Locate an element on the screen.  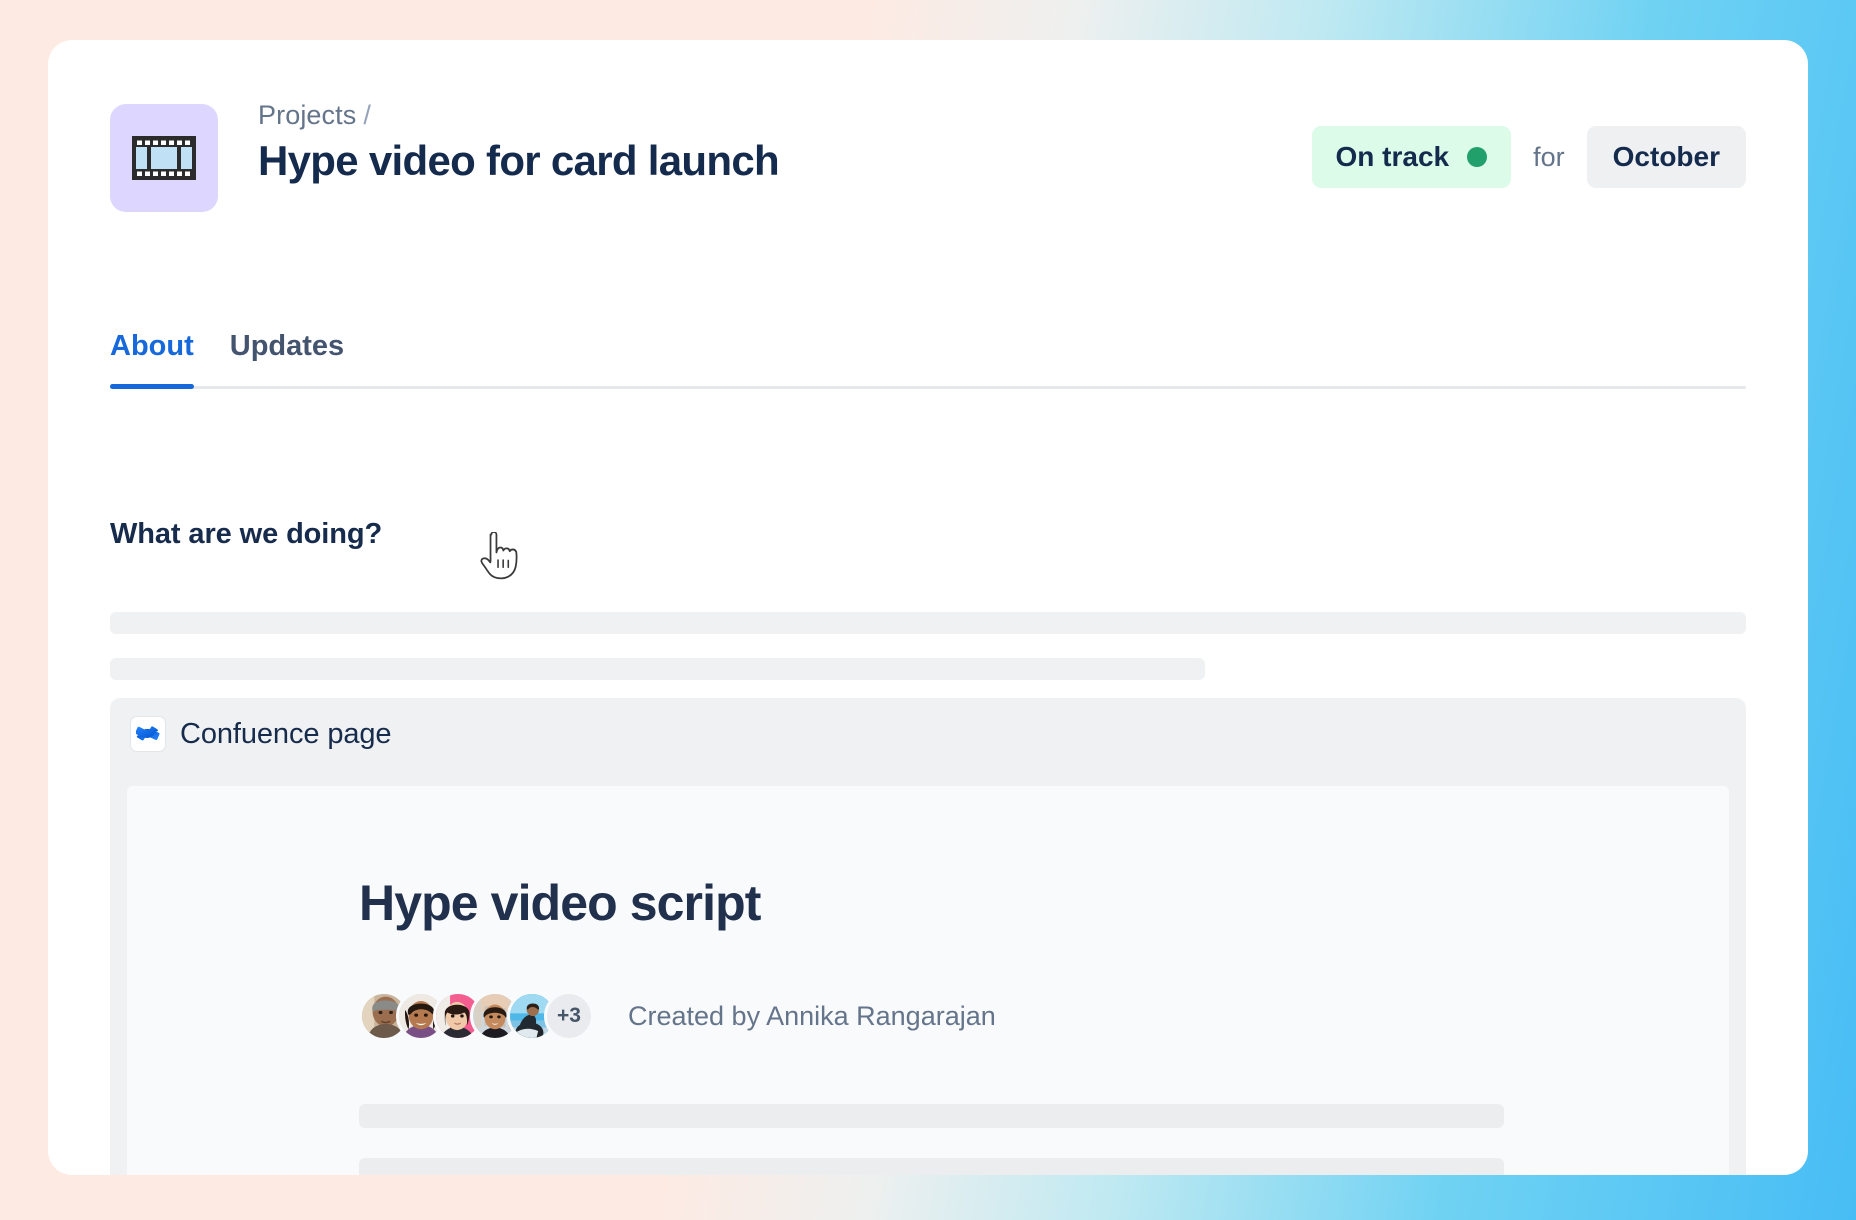
tab-about-label: About is located at coordinates (152, 346).